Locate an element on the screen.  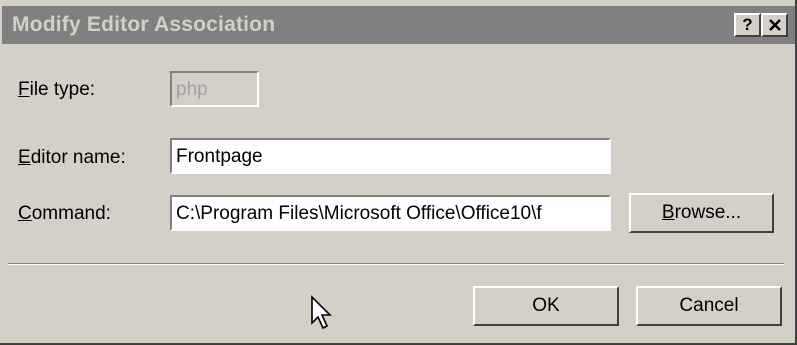
ok-button: OK is located at coordinates (546, 306).